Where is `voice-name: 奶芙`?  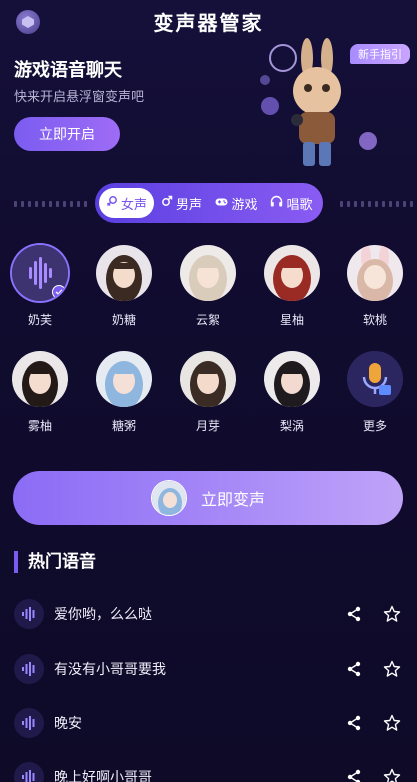
voice-name: 奶芙 is located at coordinates (39, 320).